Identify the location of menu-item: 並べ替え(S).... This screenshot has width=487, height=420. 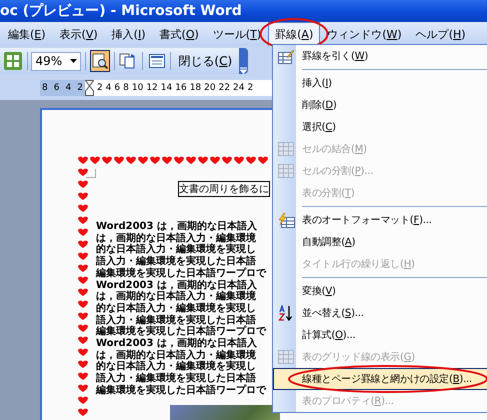
(380, 313).